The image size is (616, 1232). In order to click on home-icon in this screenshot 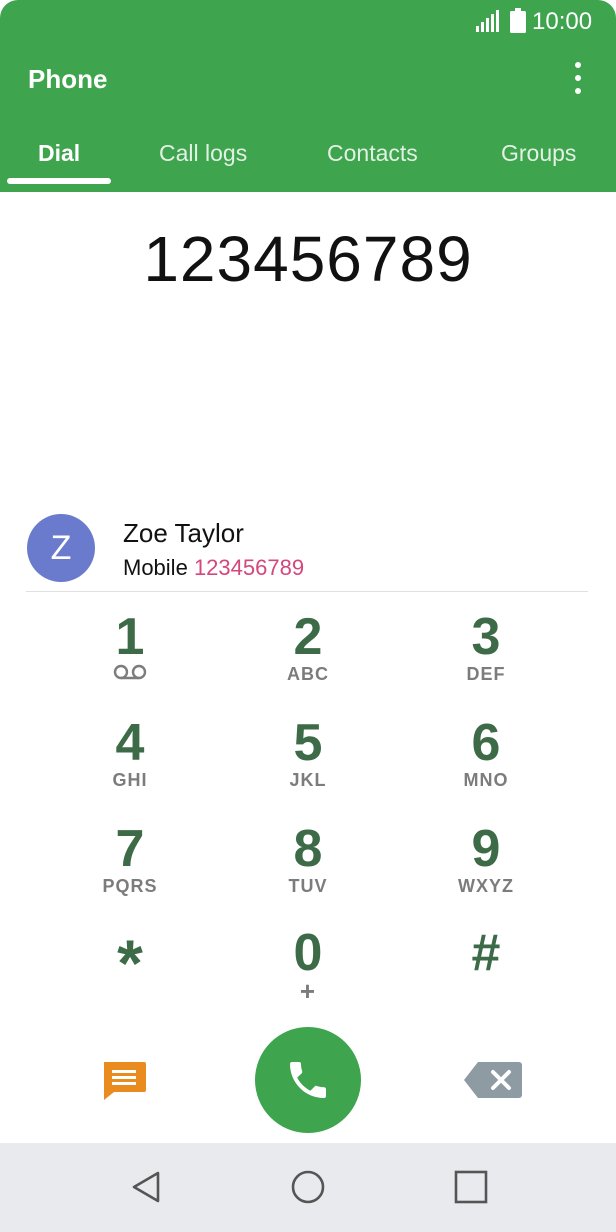, I will do `click(308, 1187)`.